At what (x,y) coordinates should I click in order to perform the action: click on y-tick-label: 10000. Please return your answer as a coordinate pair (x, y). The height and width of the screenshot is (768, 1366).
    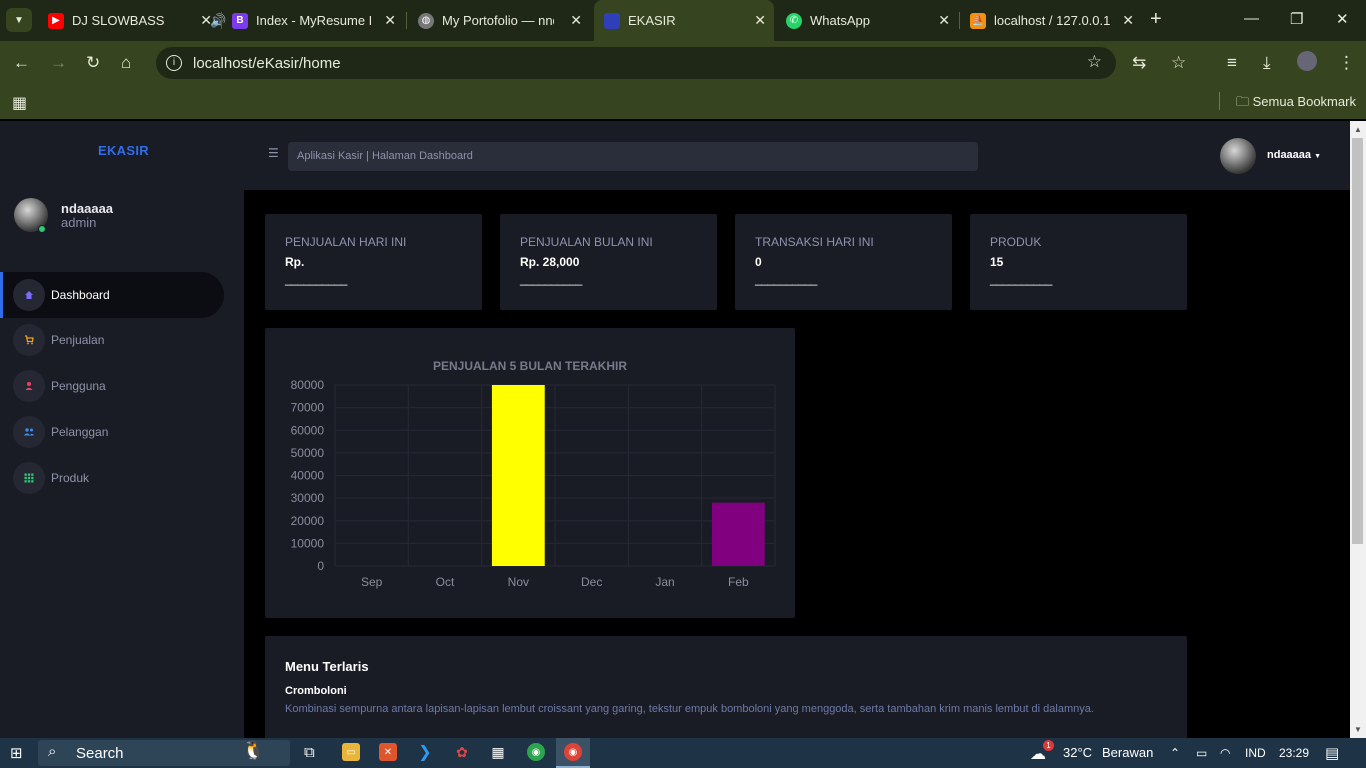
    Looking at the image, I should click on (308, 543).